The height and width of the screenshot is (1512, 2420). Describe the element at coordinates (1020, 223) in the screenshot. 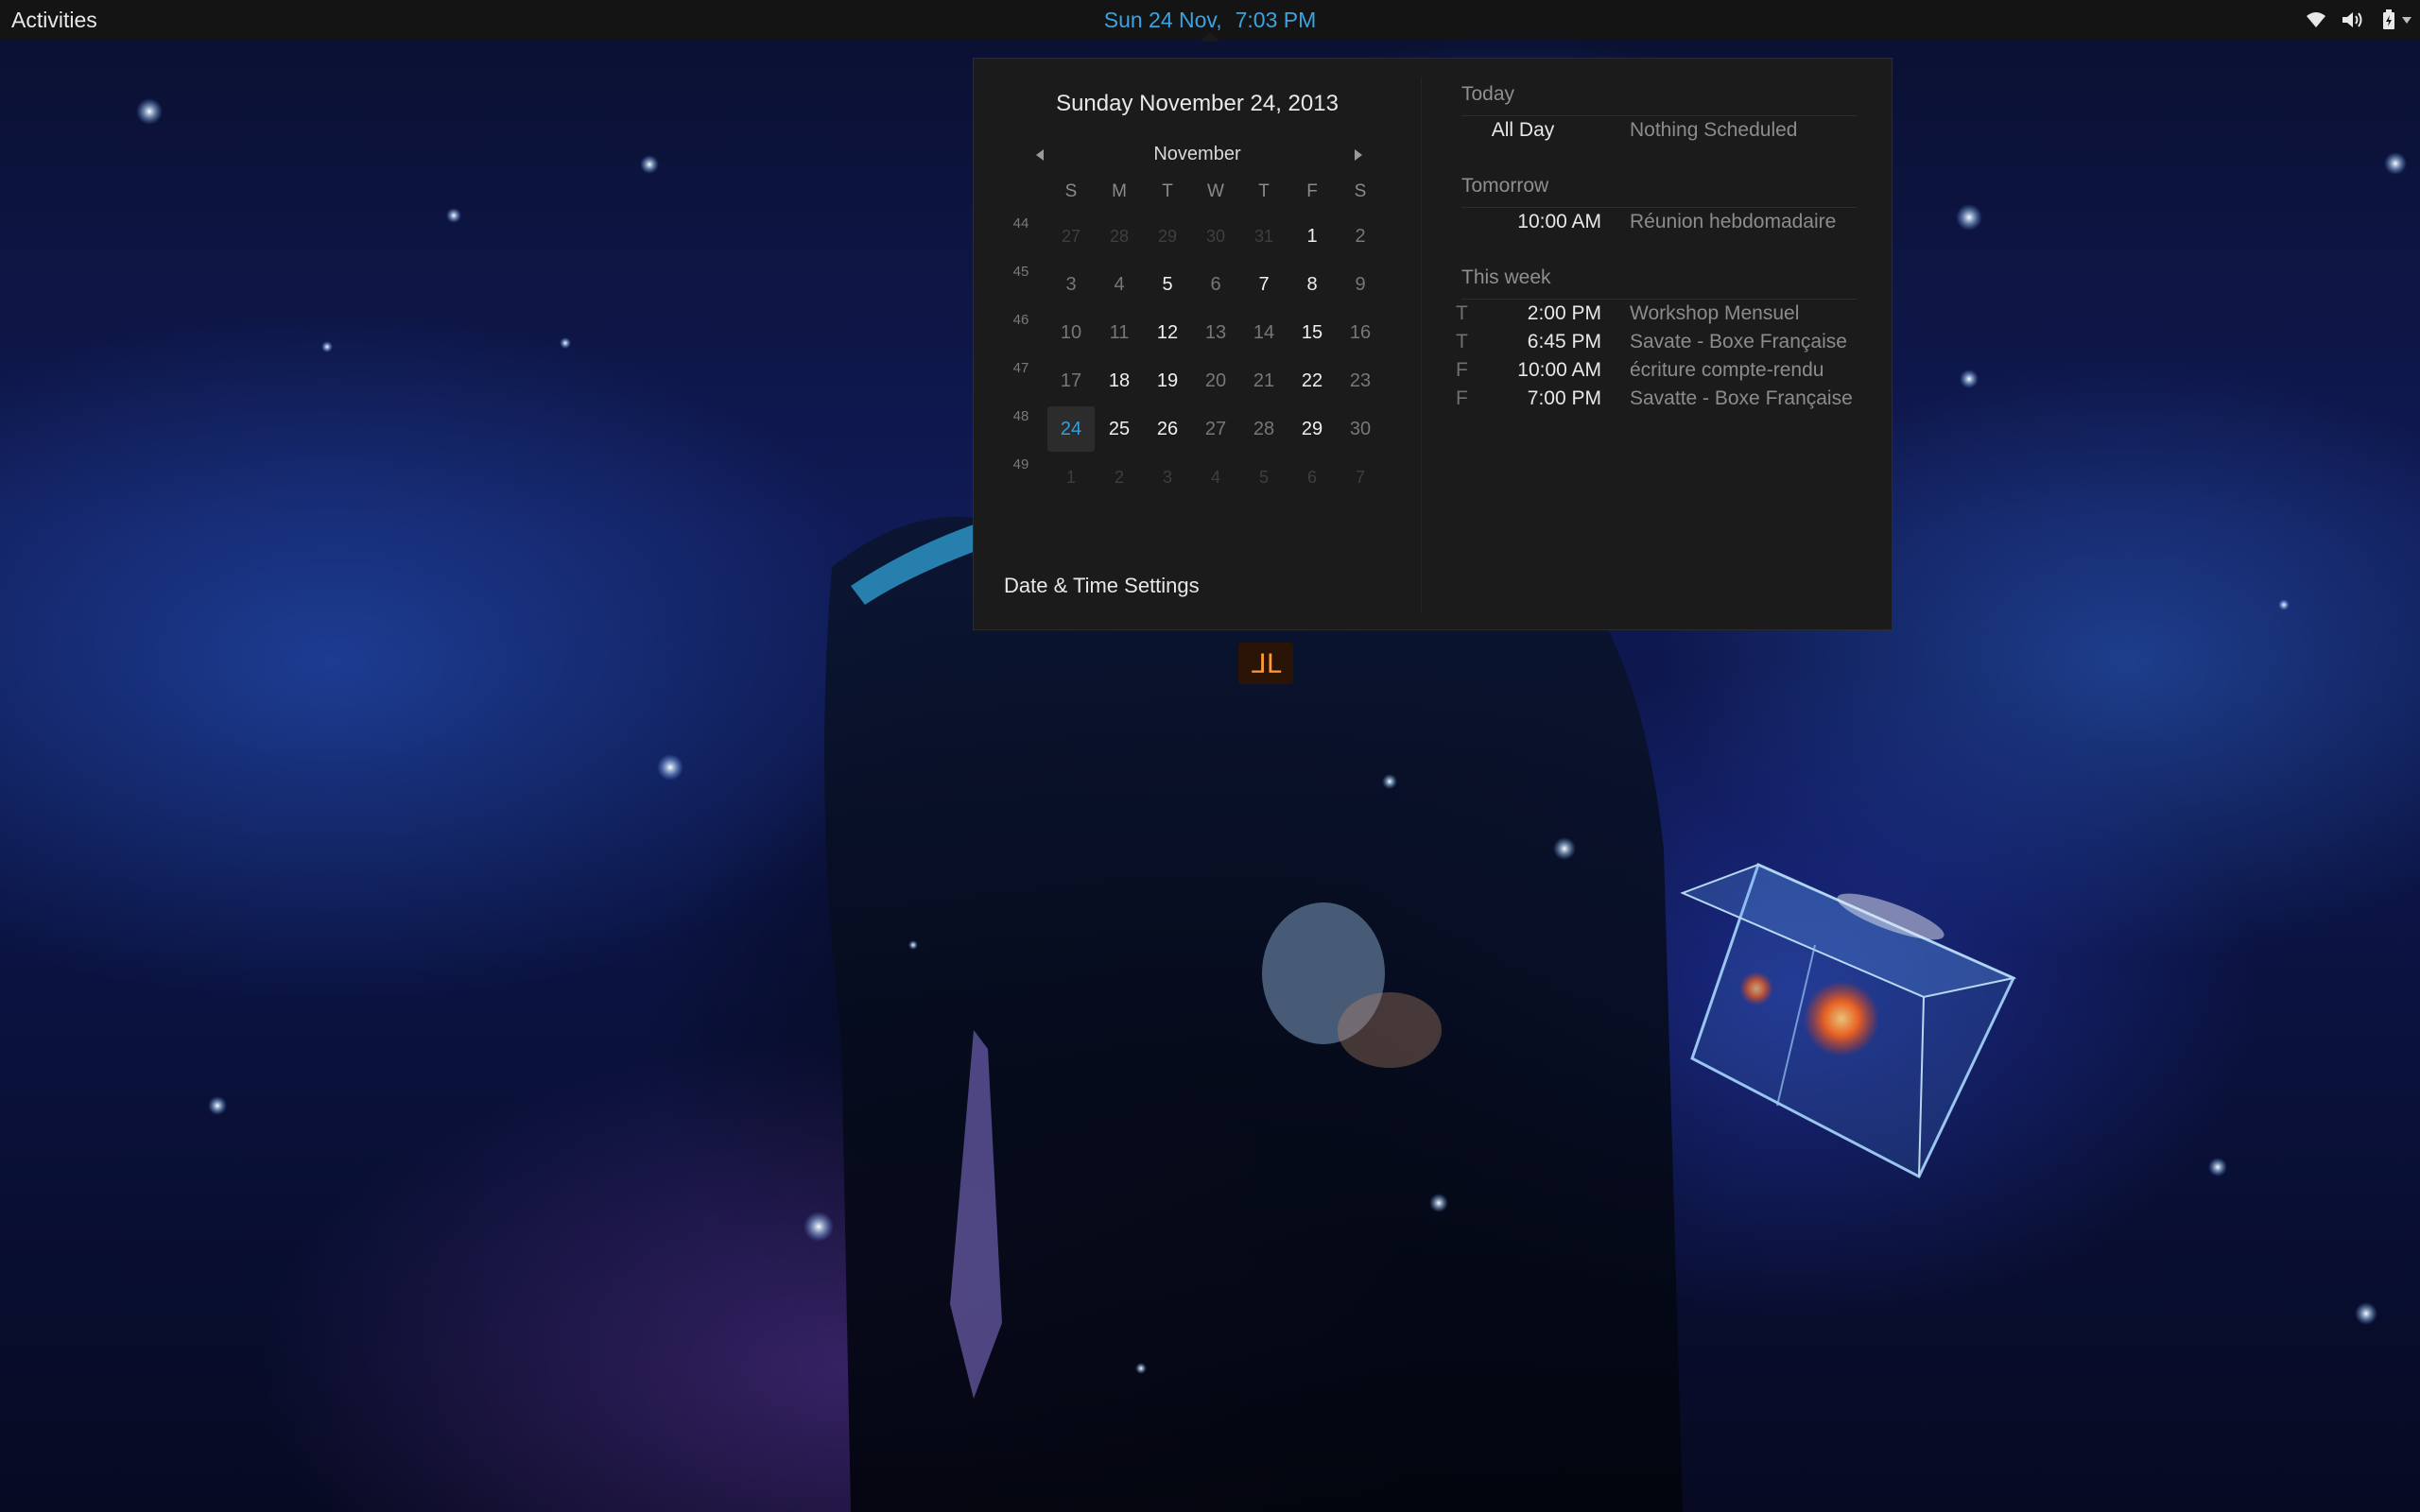

I see `week-number: 44` at that location.